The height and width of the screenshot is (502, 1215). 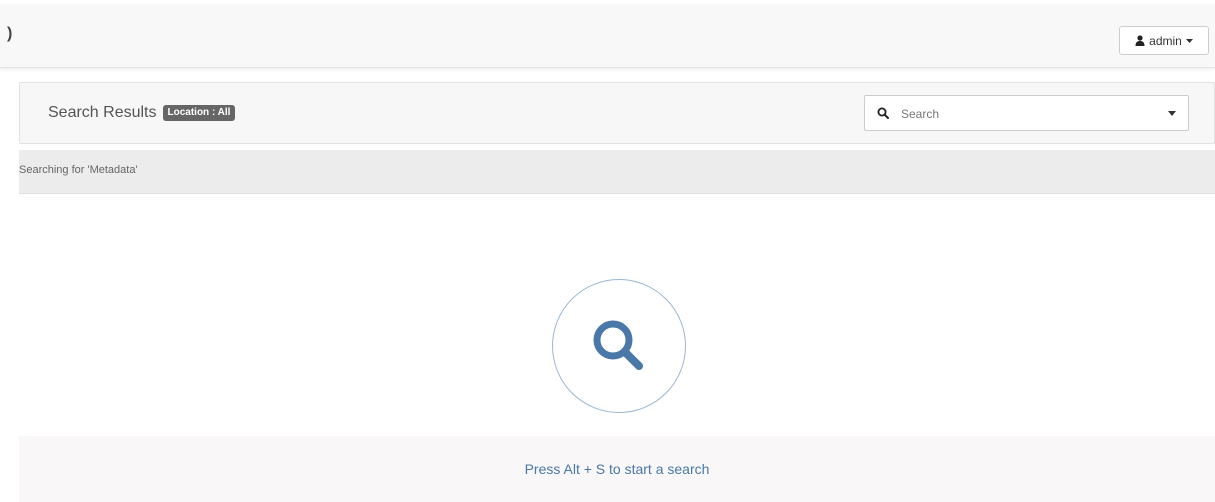 I want to click on location-badge: Location : All, so click(x=199, y=113).